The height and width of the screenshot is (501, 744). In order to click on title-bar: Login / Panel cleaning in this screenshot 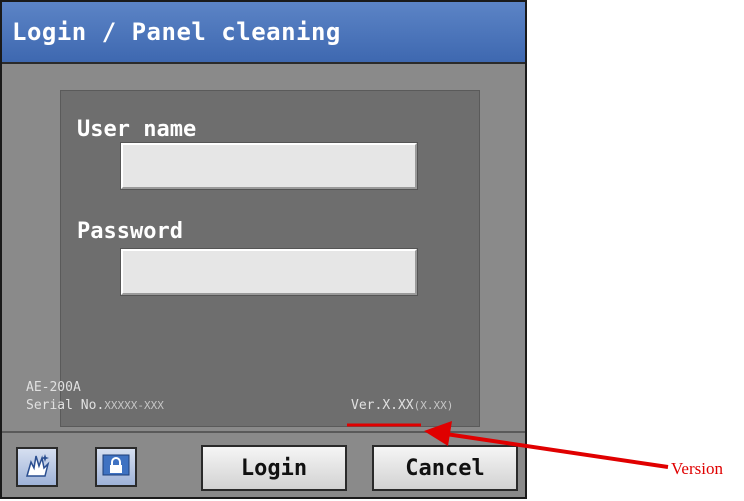, I will do `click(263, 33)`.